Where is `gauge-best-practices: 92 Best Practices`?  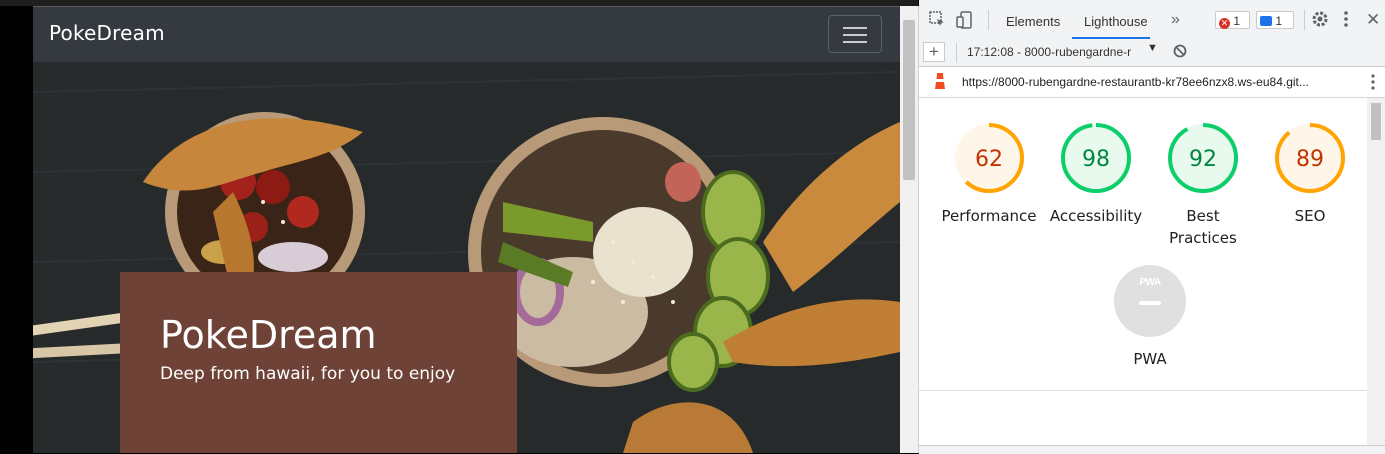
gauge-best-practices: 92 Best Practices is located at coordinates (1203, 185).